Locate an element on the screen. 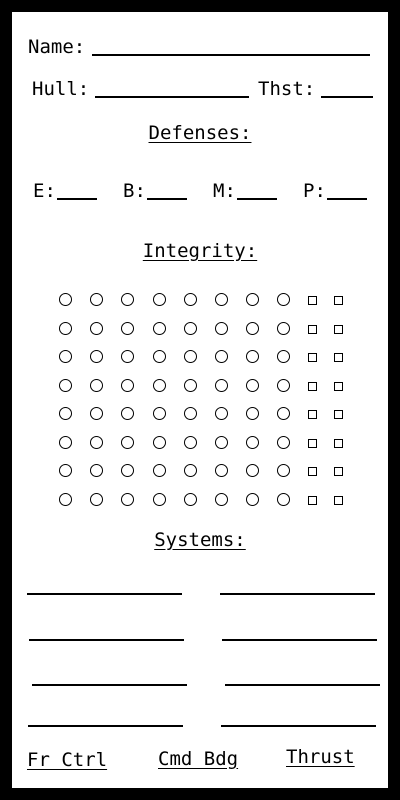  defense-p-line is located at coordinates (347, 199).